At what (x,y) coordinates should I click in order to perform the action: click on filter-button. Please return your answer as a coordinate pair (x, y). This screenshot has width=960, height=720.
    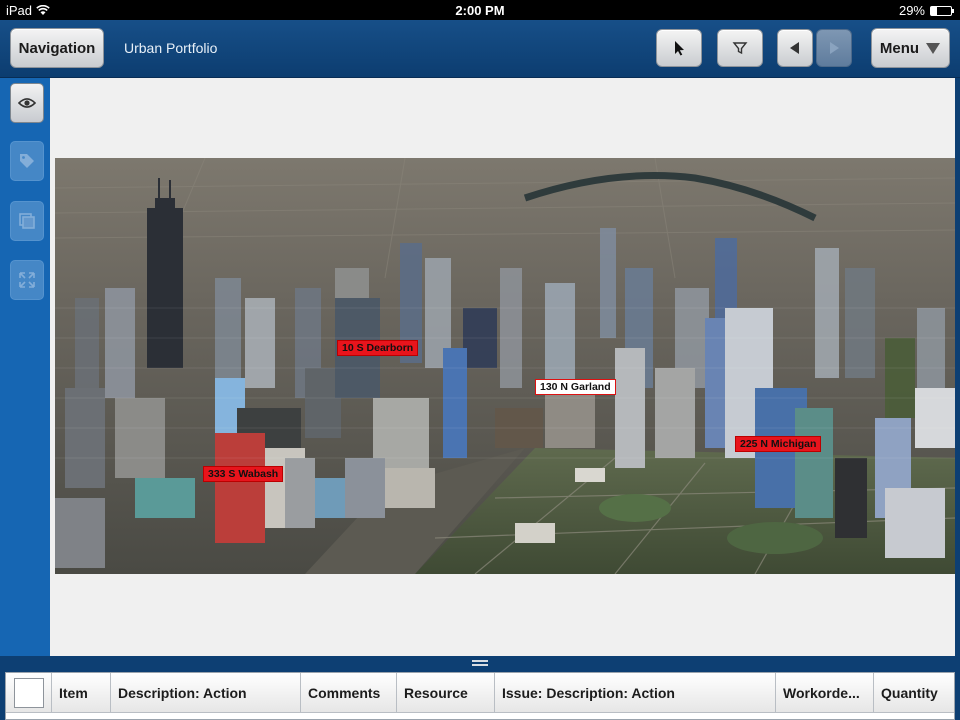
    Looking at the image, I should click on (740, 48).